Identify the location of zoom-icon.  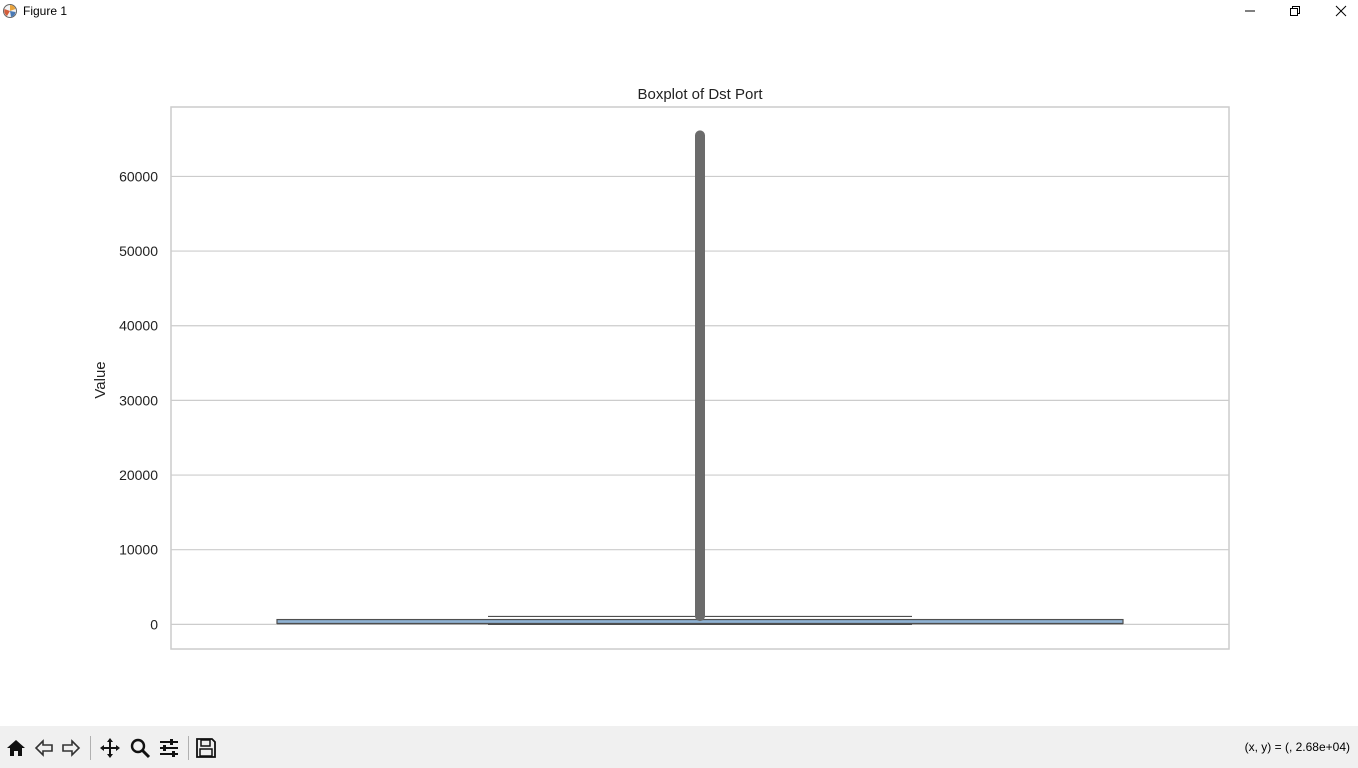
(140, 748).